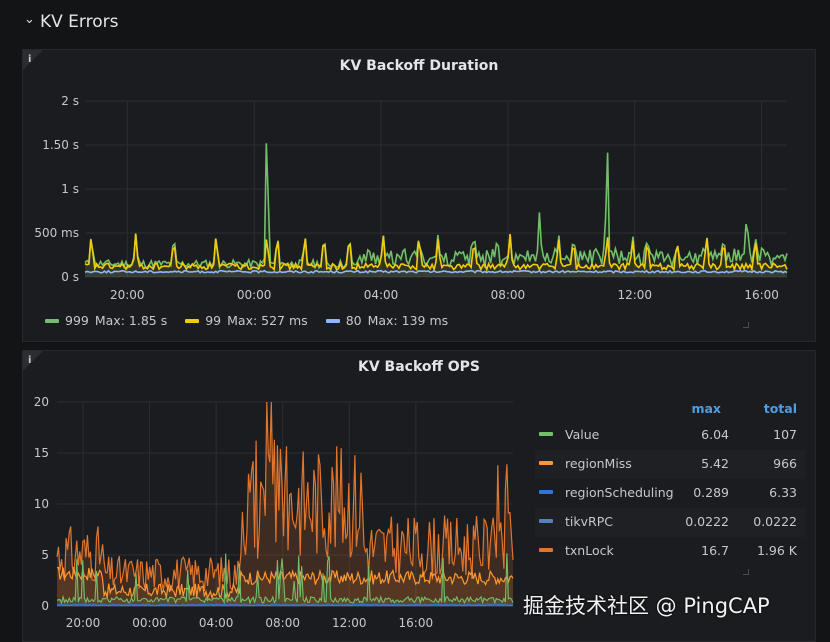 The height and width of the screenshot is (642, 830). Describe the element at coordinates (670, 435) in the screenshot. I see `legend-row-value: Value 6.04 107` at that location.